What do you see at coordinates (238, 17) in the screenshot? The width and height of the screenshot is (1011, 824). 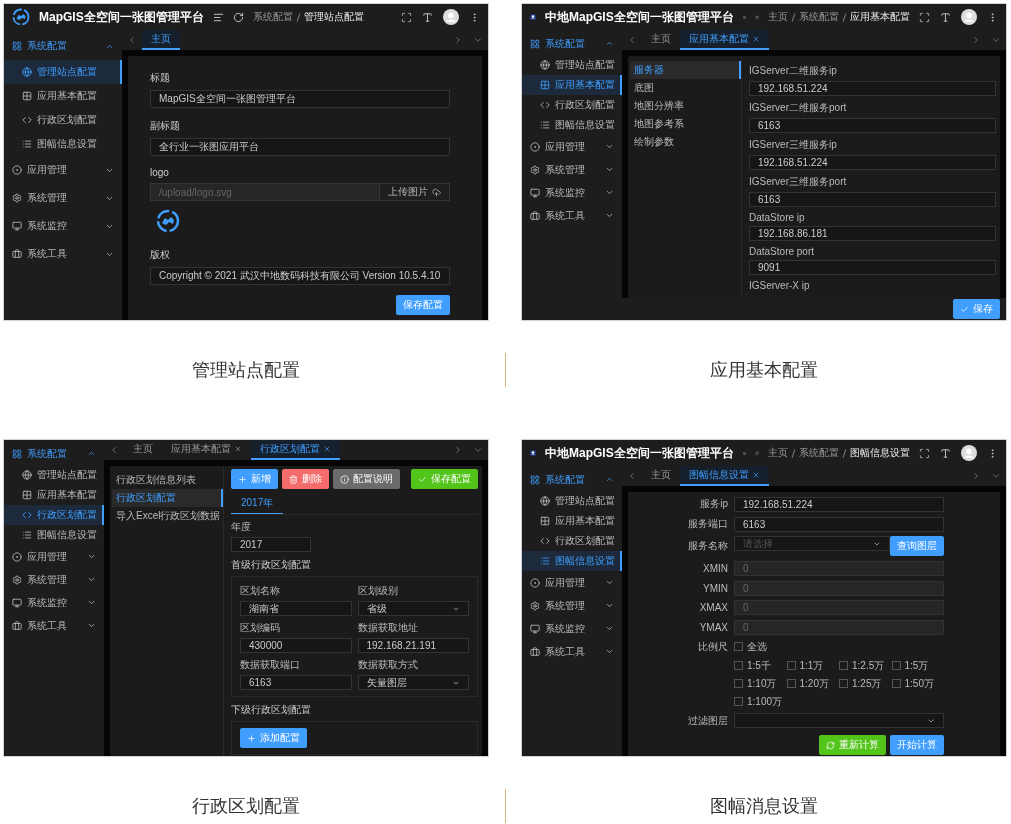 I see `refresh-icon` at bounding box center [238, 17].